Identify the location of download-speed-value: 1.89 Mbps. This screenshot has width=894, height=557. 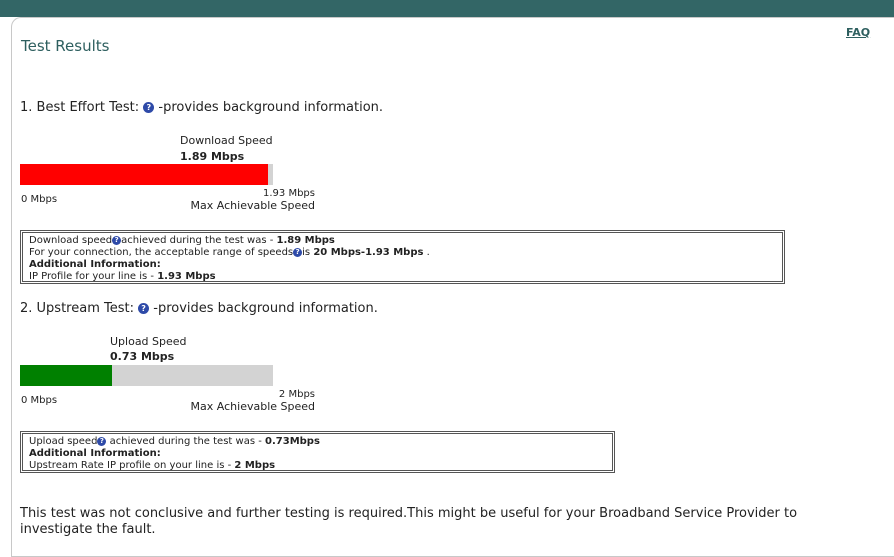
(212, 156).